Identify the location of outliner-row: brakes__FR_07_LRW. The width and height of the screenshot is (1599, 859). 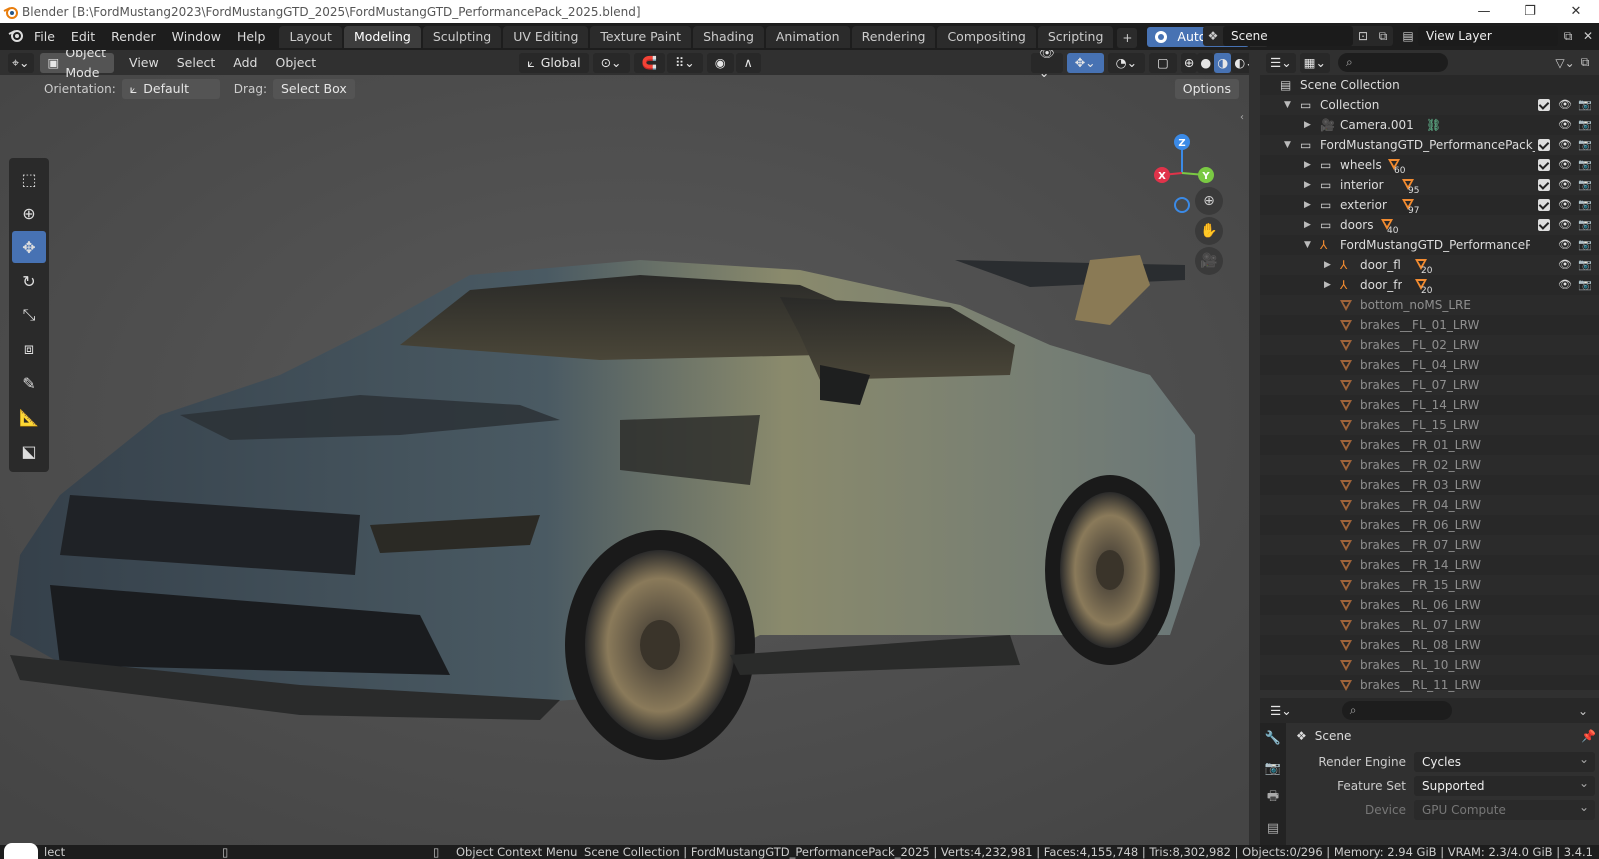
(1429, 545).